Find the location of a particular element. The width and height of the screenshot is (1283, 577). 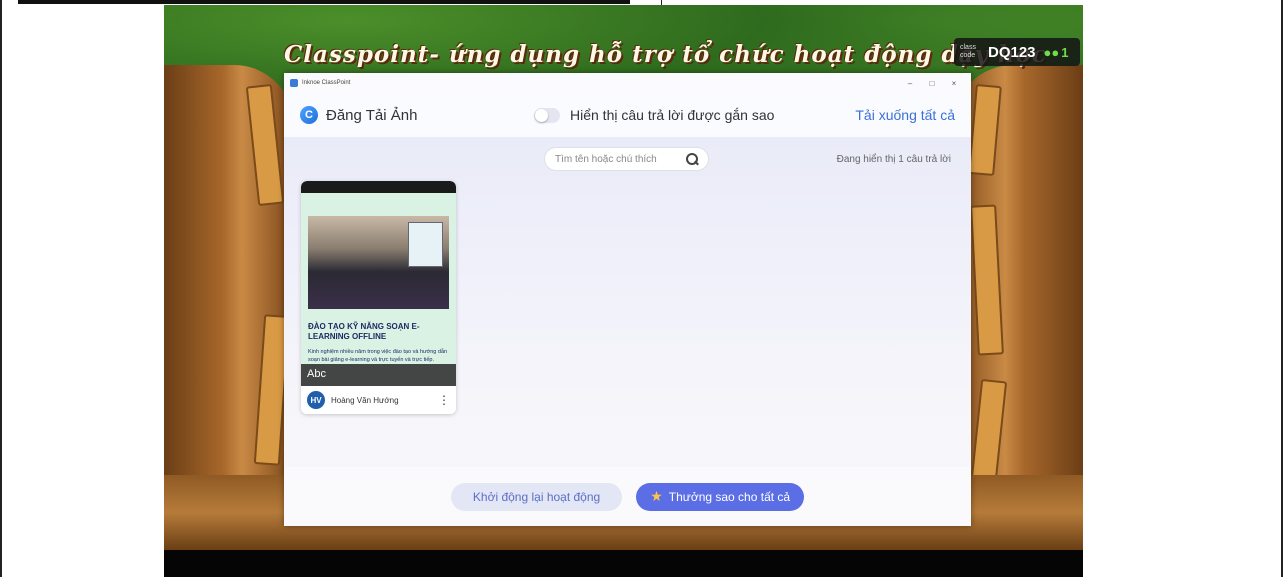

star-all-button: ★ Thưởng sao cho tất cả is located at coordinates (720, 496).